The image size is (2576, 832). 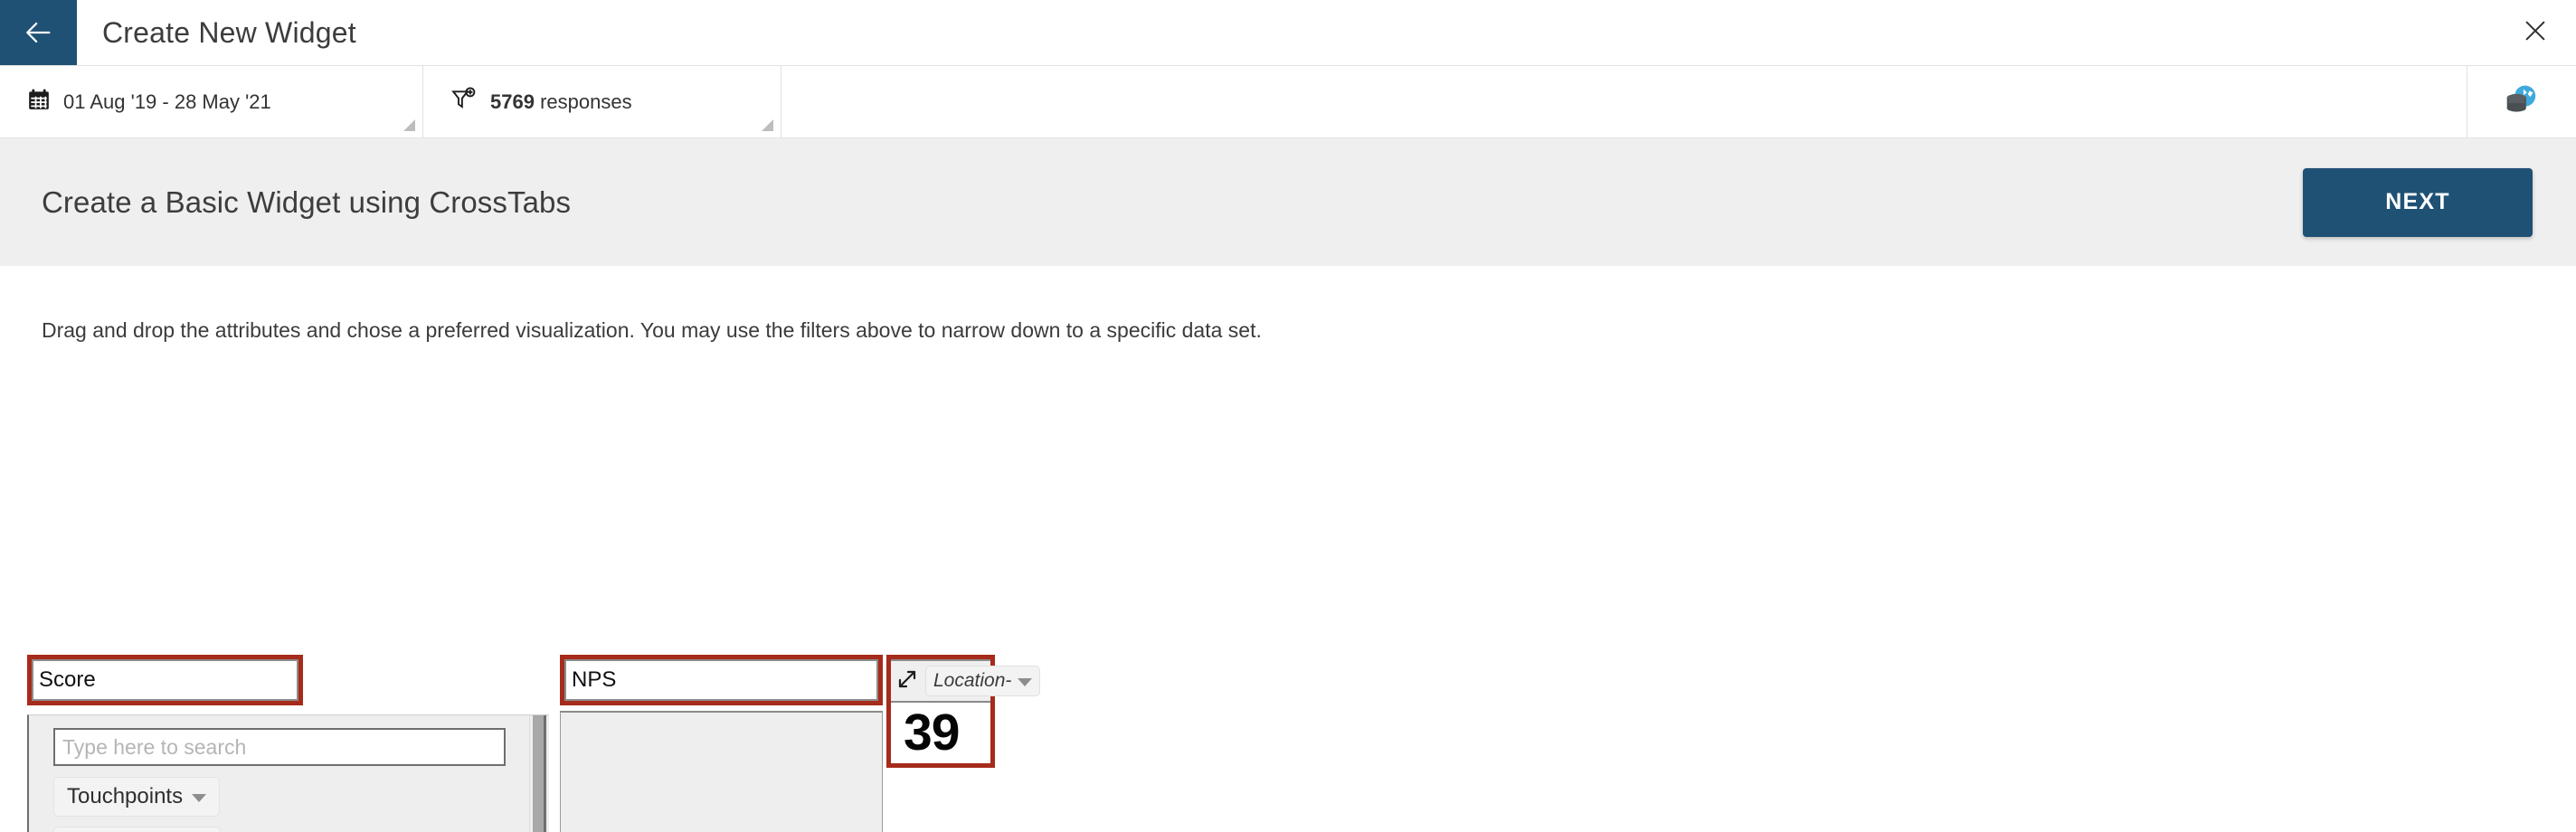 I want to click on scrollbar-thumb, so click(x=539, y=773).